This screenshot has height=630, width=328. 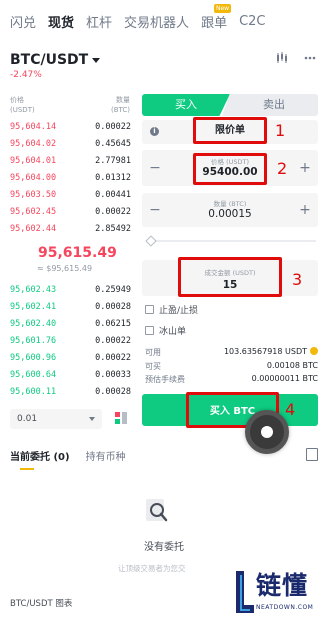 I want to click on bid-qty: 0.00028, so click(x=113, y=306).